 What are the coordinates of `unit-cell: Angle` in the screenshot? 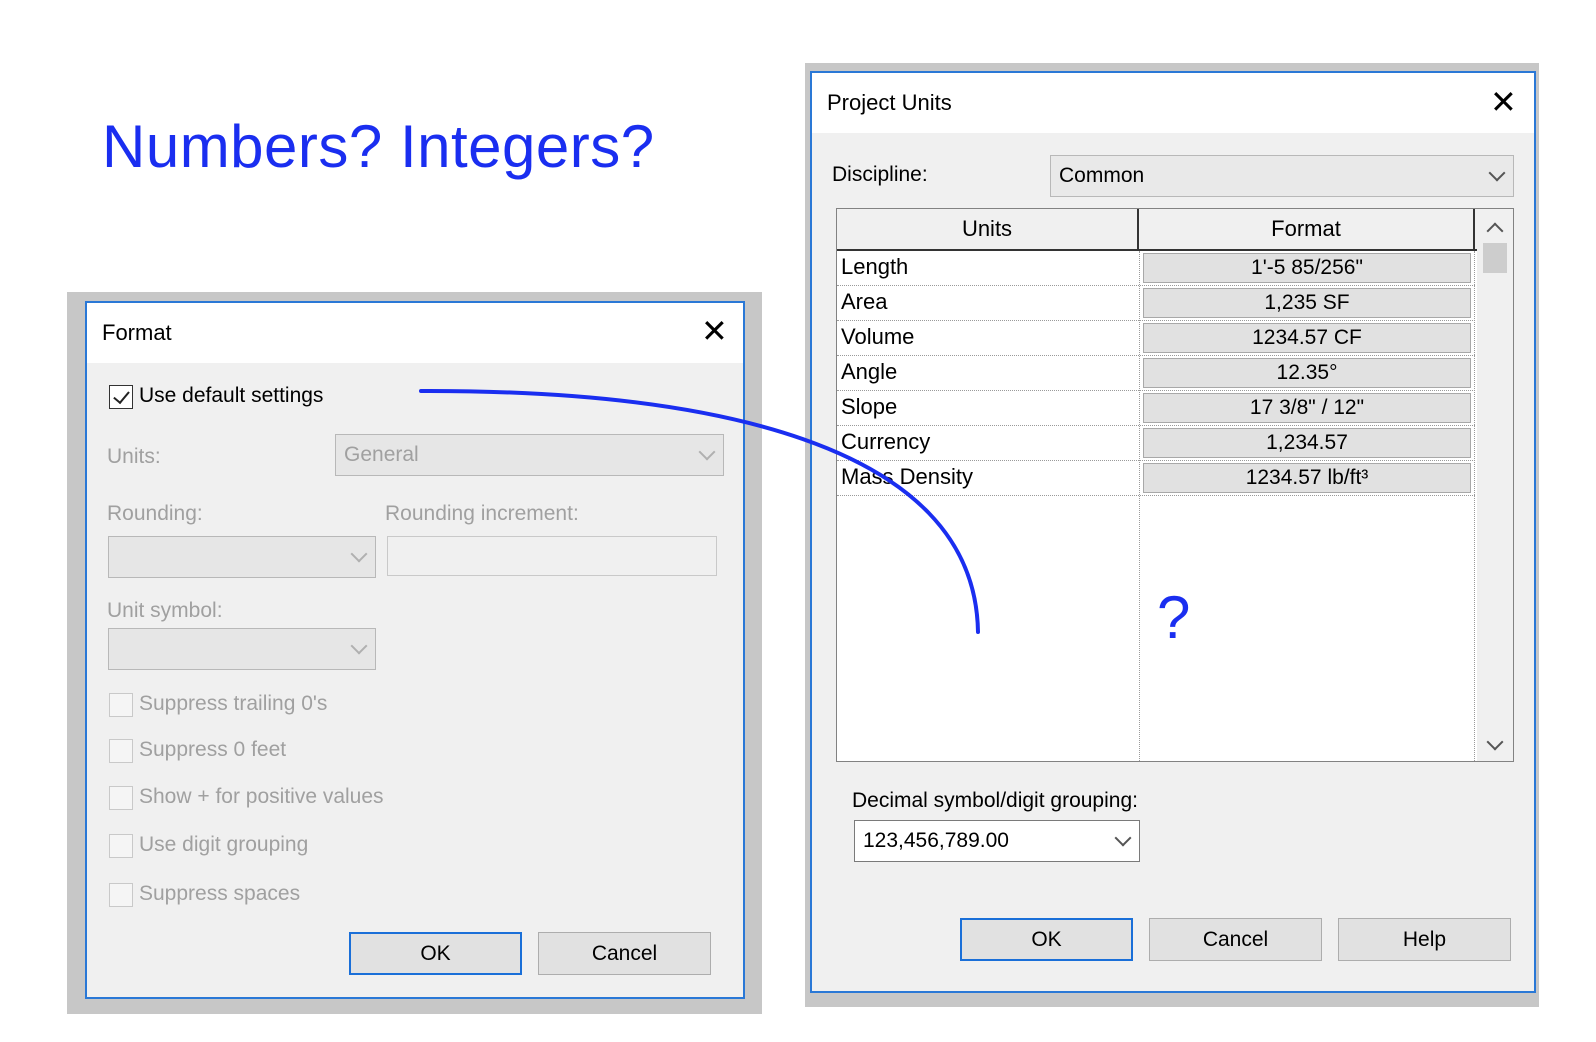 It's located at (869, 371).